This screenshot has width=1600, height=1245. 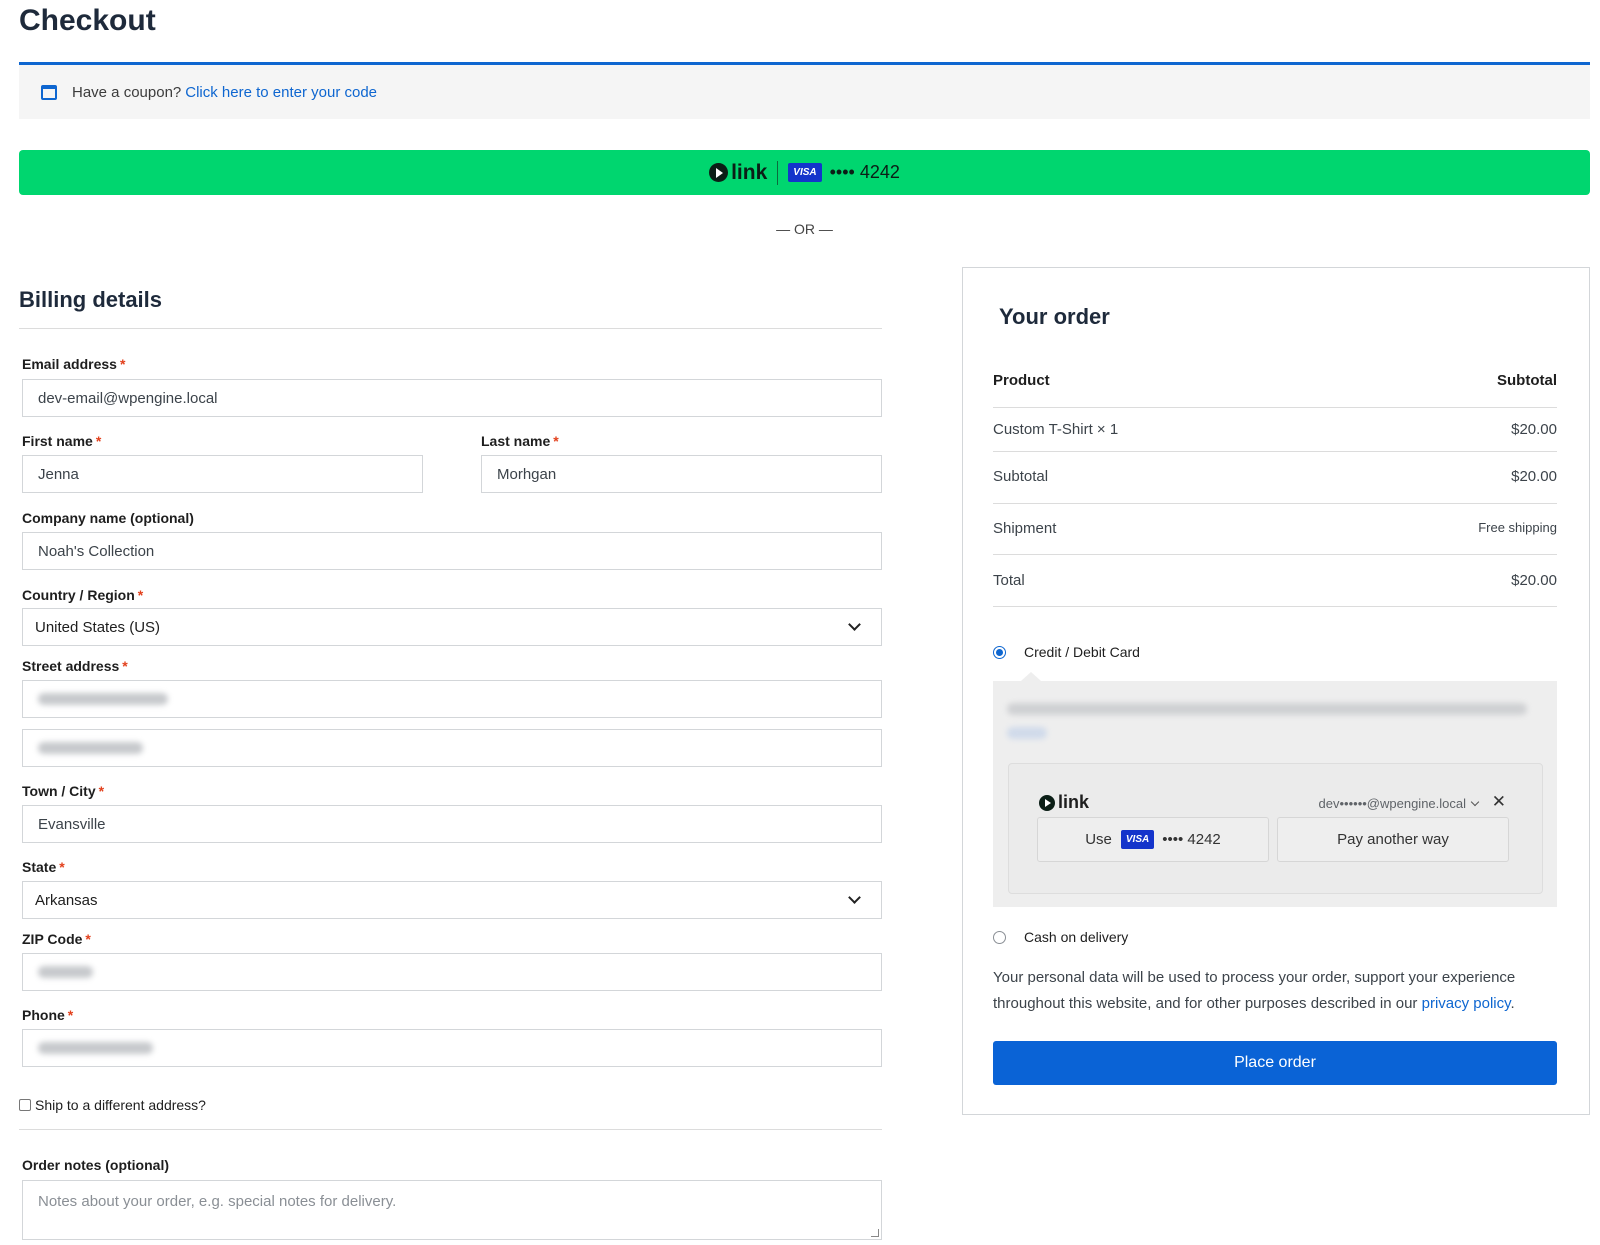 What do you see at coordinates (63, 791) in the screenshot?
I see `city-label: Town / City *` at bounding box center [63, 791].